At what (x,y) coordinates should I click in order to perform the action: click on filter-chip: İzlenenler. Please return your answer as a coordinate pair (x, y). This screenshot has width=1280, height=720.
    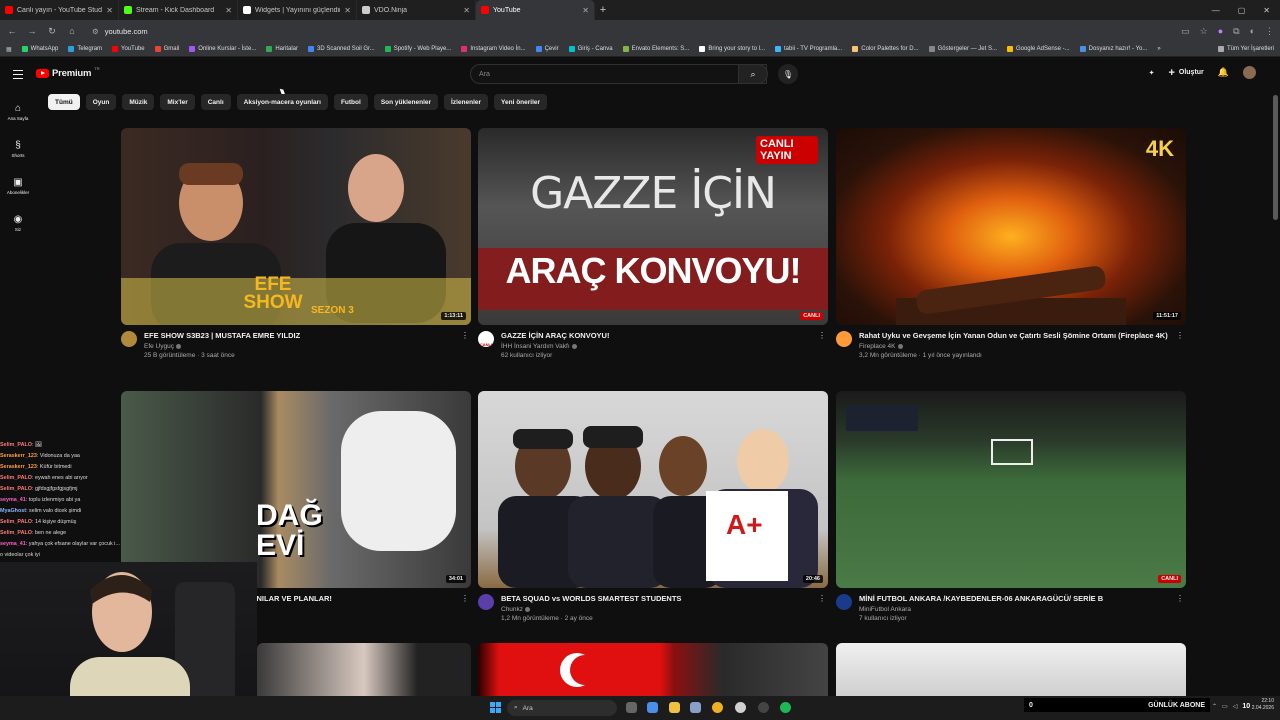
    Looking at the image, I should click on (466, 102).